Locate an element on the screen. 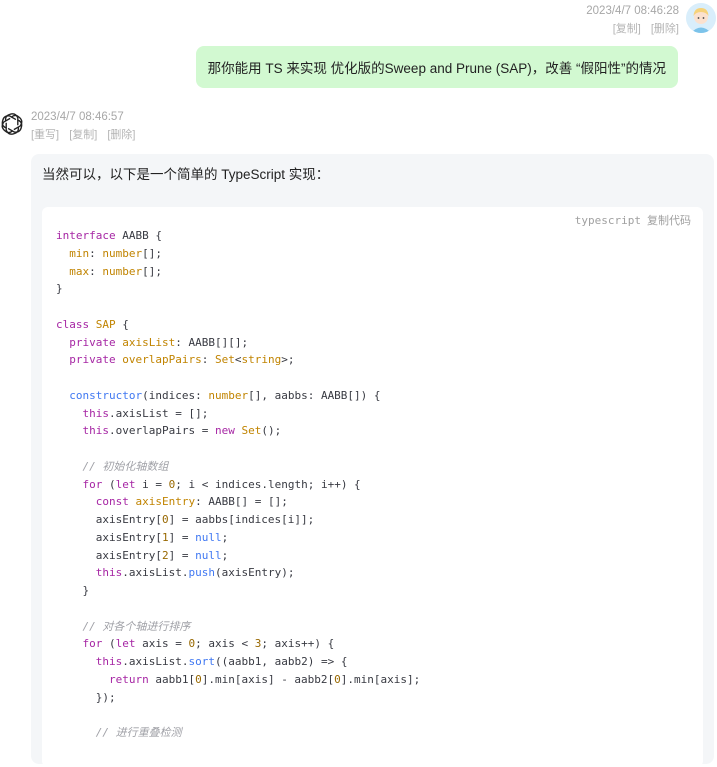  code-line: for (let axis = 0; axis < 3; axis++) { is located at coordinates (379, 644).